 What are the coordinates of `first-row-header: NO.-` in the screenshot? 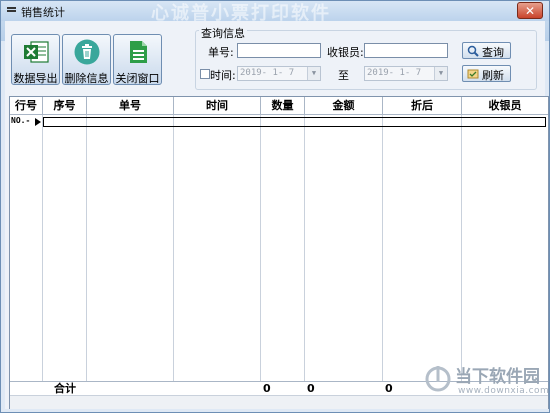 It's located at (21, 120).